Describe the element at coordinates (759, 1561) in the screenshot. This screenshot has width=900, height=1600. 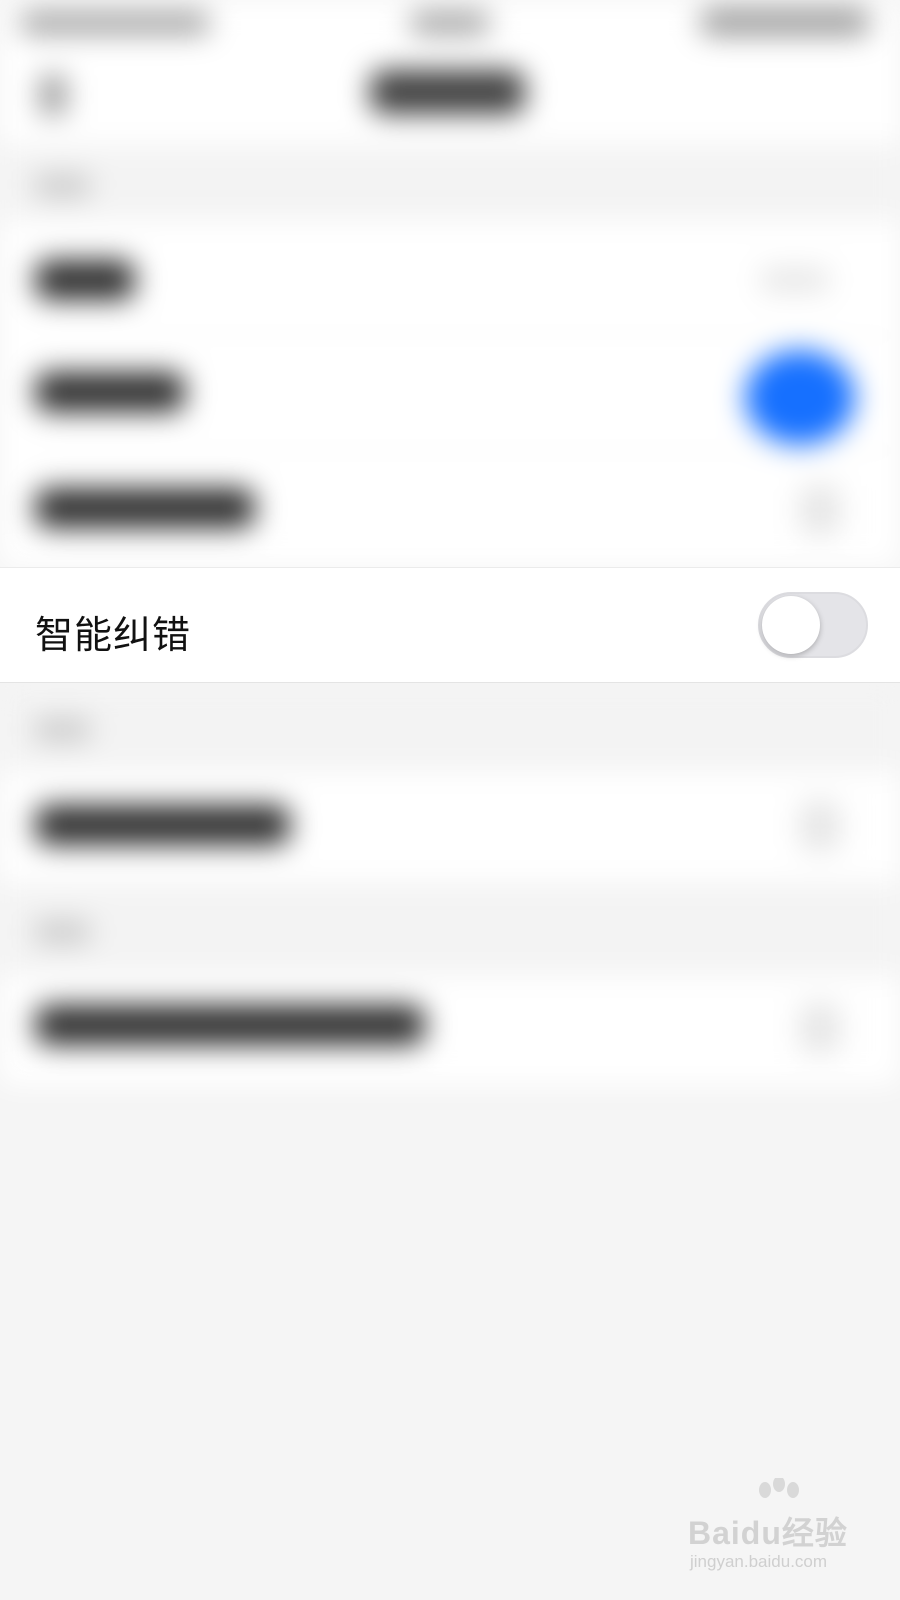
I see `watermark-url: jingyan.baidu.com` at that location.